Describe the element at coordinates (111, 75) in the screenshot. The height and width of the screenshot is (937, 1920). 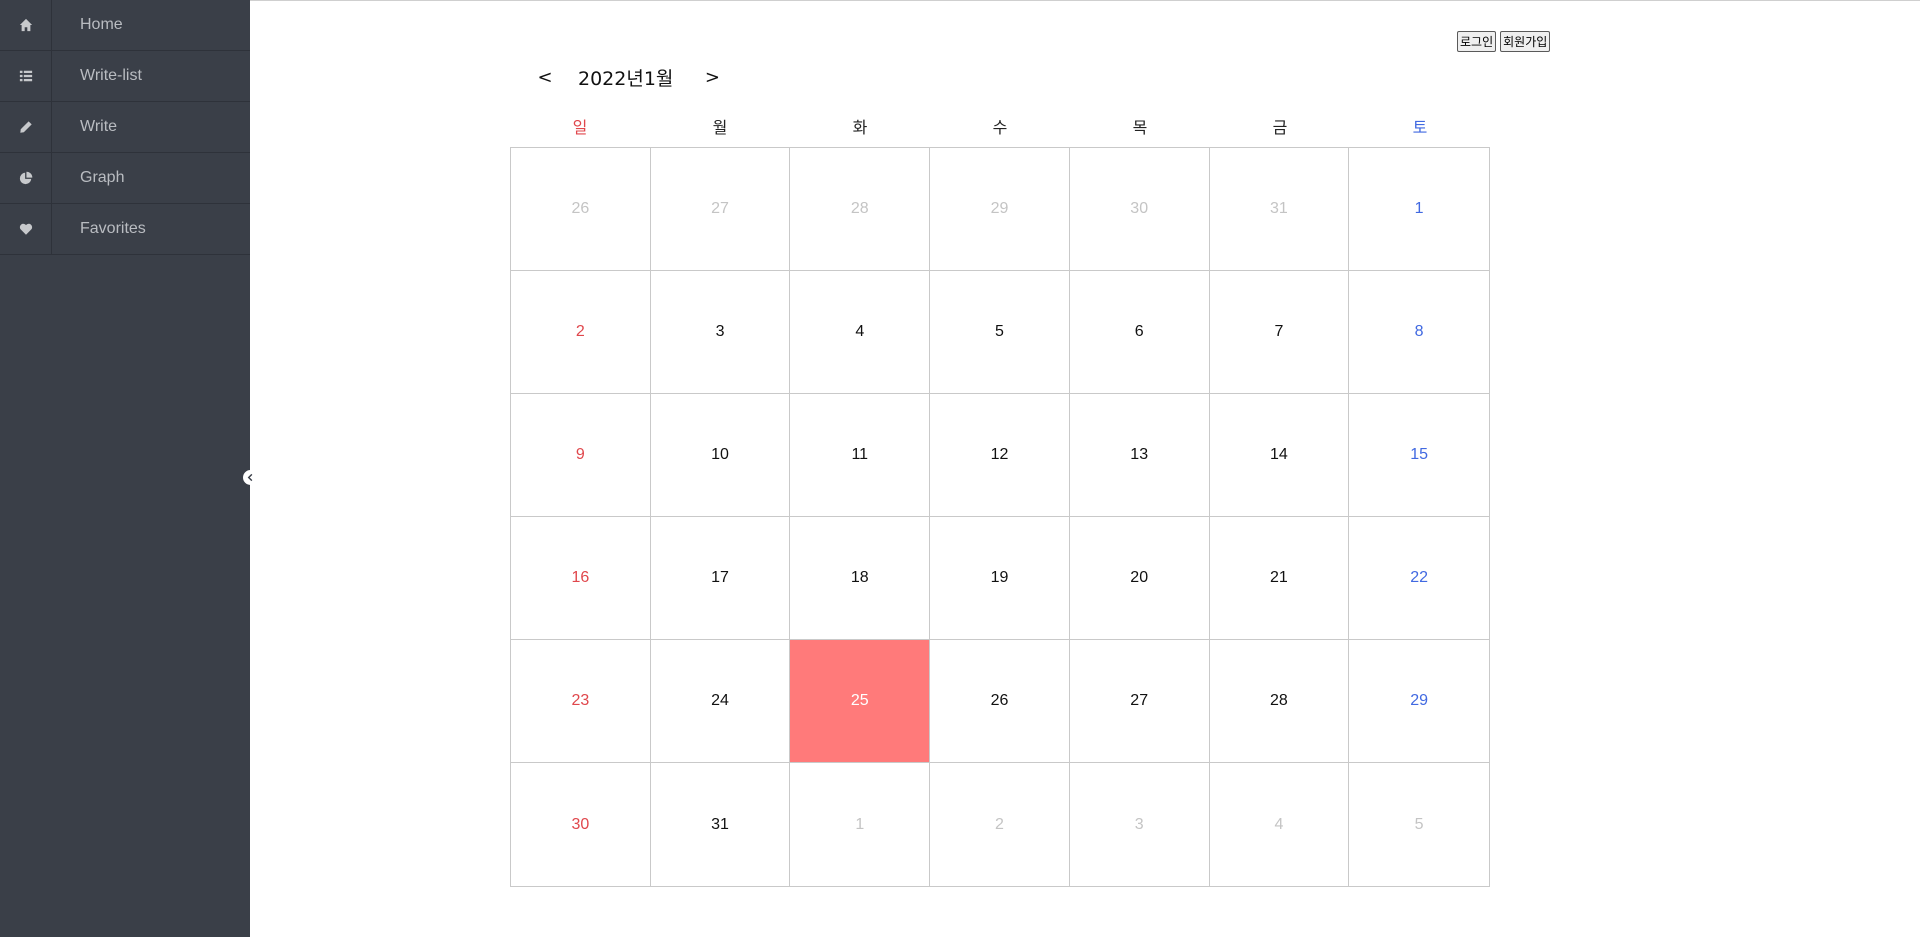
I see `sidebar-item-label: Write-list` at that location.